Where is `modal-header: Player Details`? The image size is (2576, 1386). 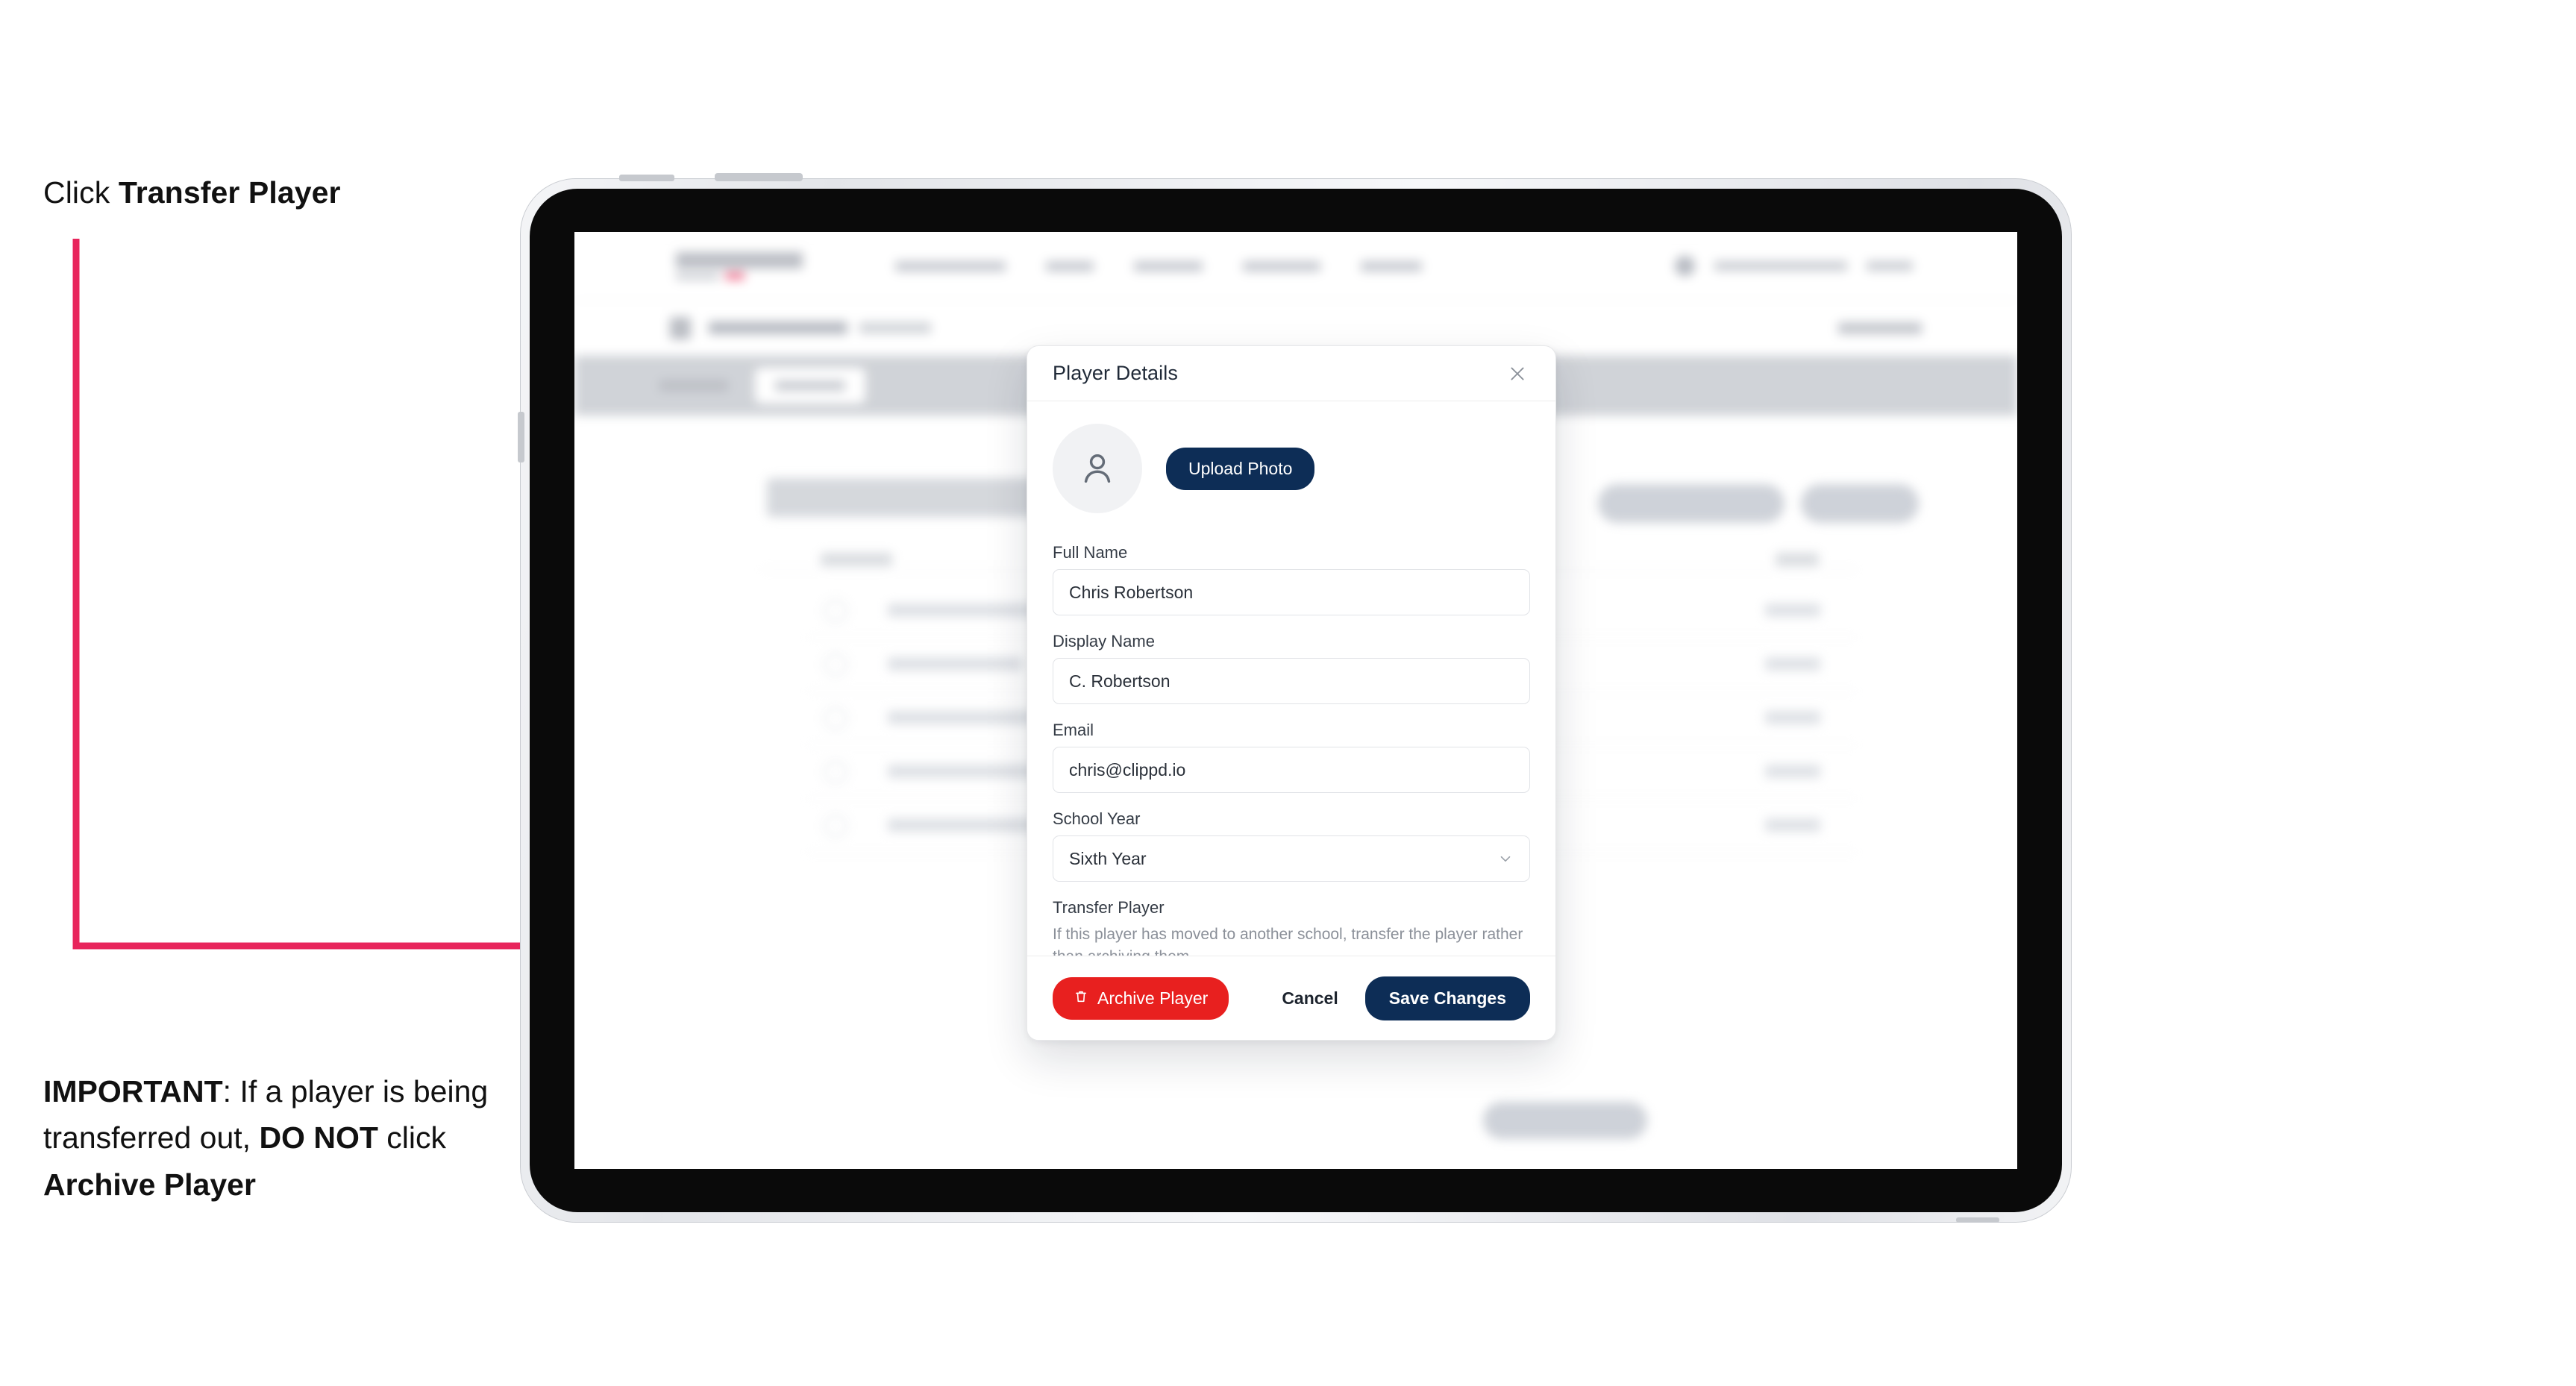
modal-header: Player Details is located at coordinates (1291, 373).